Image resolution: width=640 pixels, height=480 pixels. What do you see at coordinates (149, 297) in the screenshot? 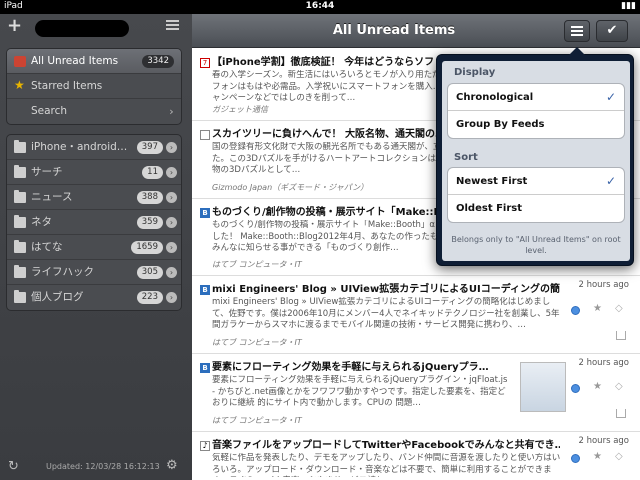
I see `folder-count-badge: 223` at bounding box center [149, 297].